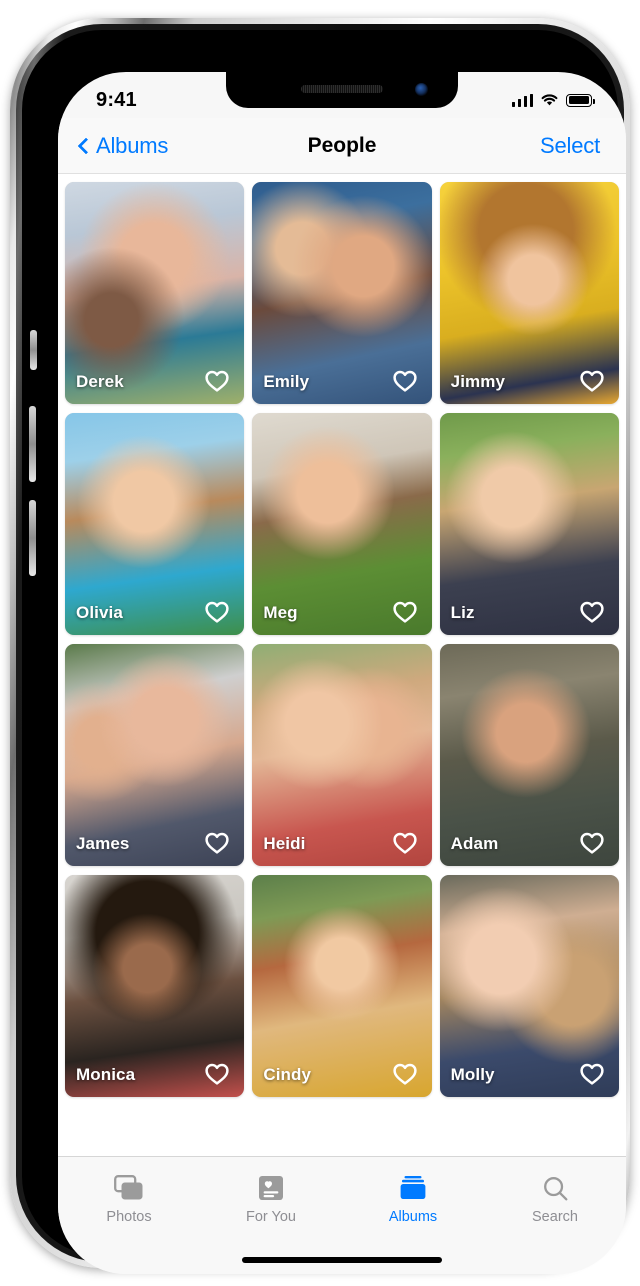 Image resolution: width=640 pixels, height=1286 pixels. Describe the element at coordinates (342, 986) in the screenshot. I see `person-card: Cindy` at that location.